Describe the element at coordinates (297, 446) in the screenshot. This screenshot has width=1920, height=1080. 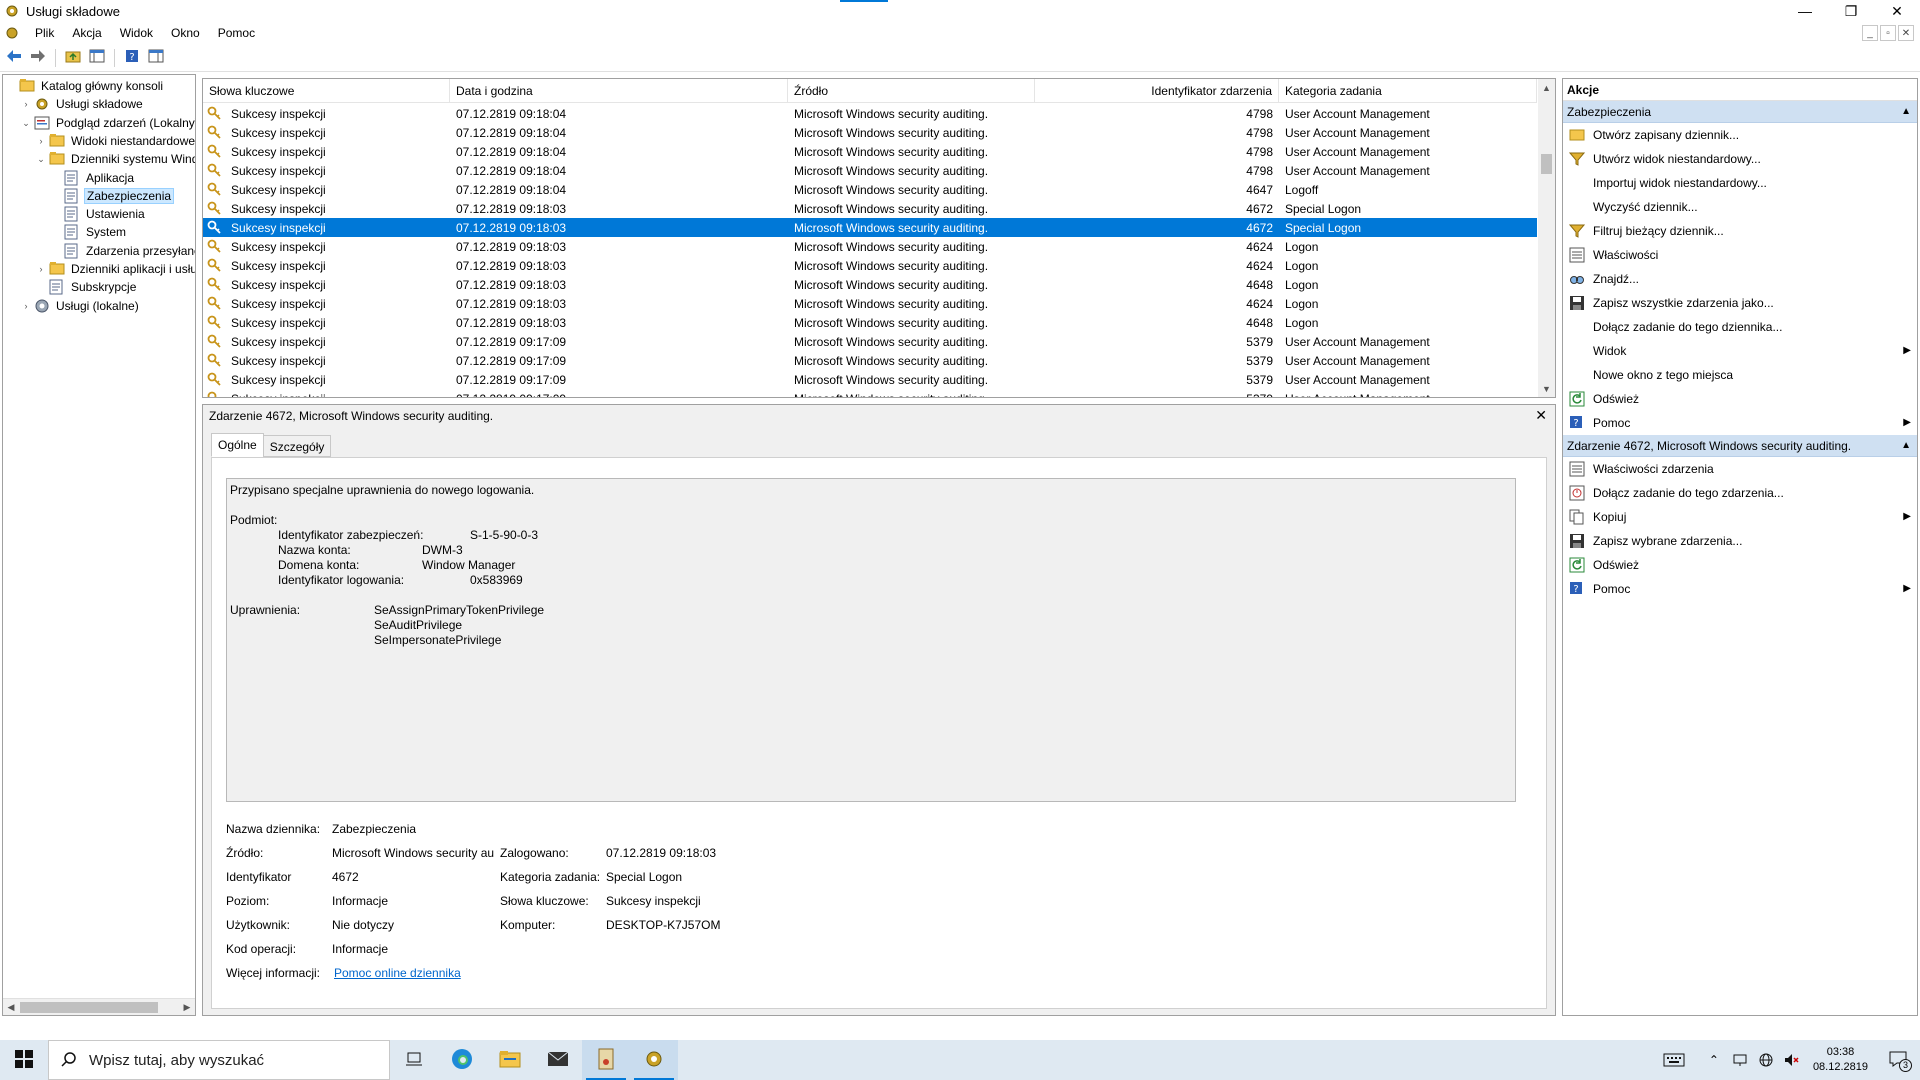
I see `tab-details: Szczegóły` at that location.